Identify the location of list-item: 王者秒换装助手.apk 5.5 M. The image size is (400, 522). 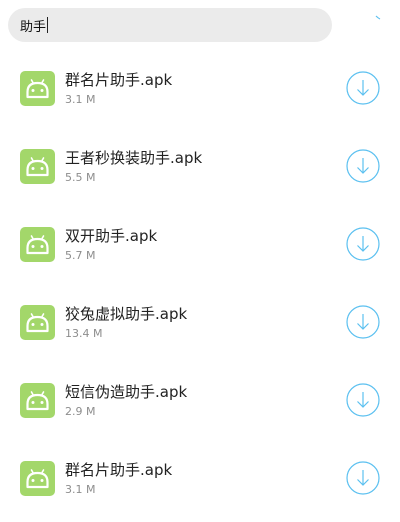
(200, 167).